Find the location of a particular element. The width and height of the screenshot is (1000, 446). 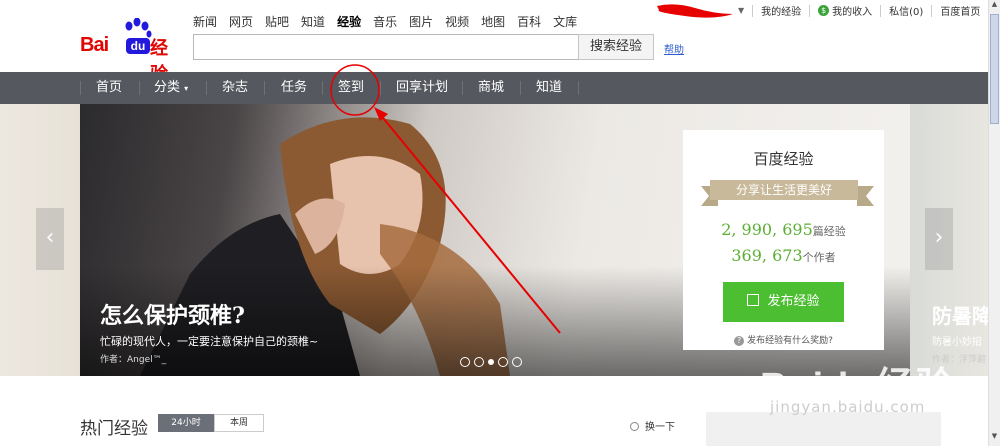

chevron-left-icon: ‹ is located at coordinates (50, 237).